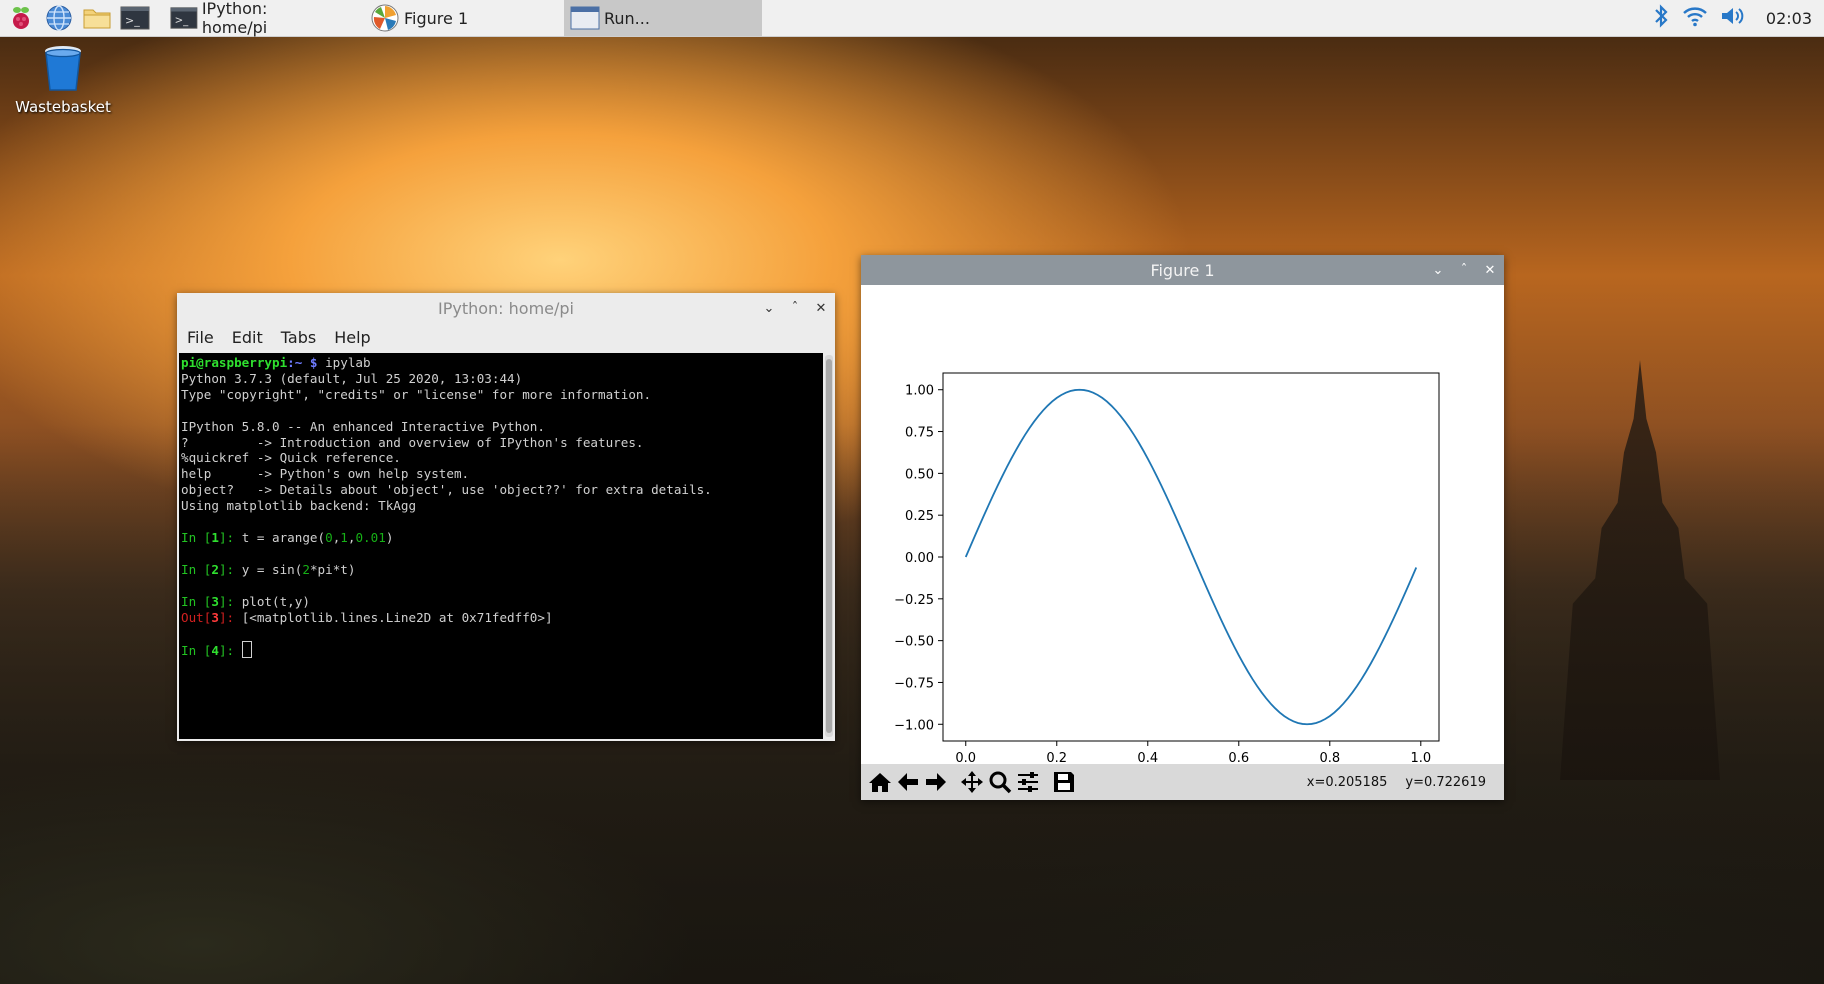 Image resolution: width=1824 pixels, height=984 pixels. What do you see at coordinates (1028, 782) in the screenshot?
I see `configure-subplots-icon` at bounding box center [1028, 782].